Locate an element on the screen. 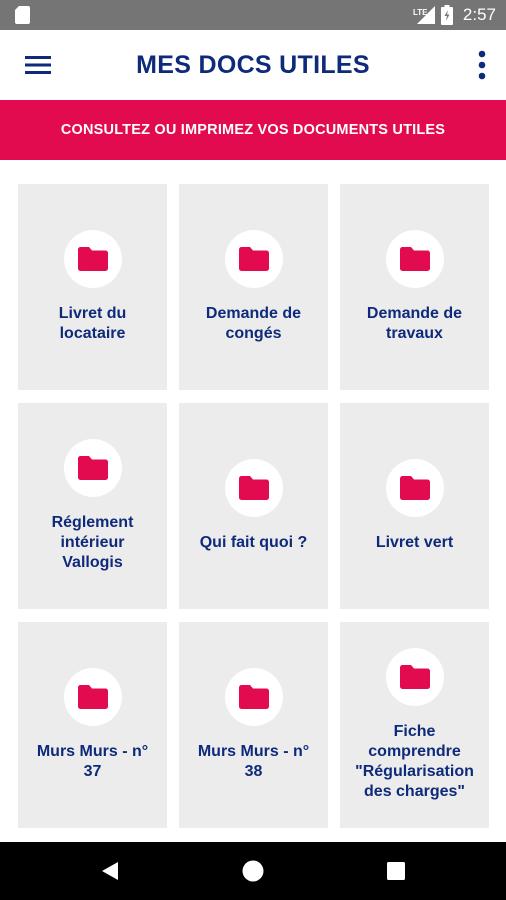 The width and height of the screenshot is (506, 900). more-vert-icon is located at coordinates (482, 65).